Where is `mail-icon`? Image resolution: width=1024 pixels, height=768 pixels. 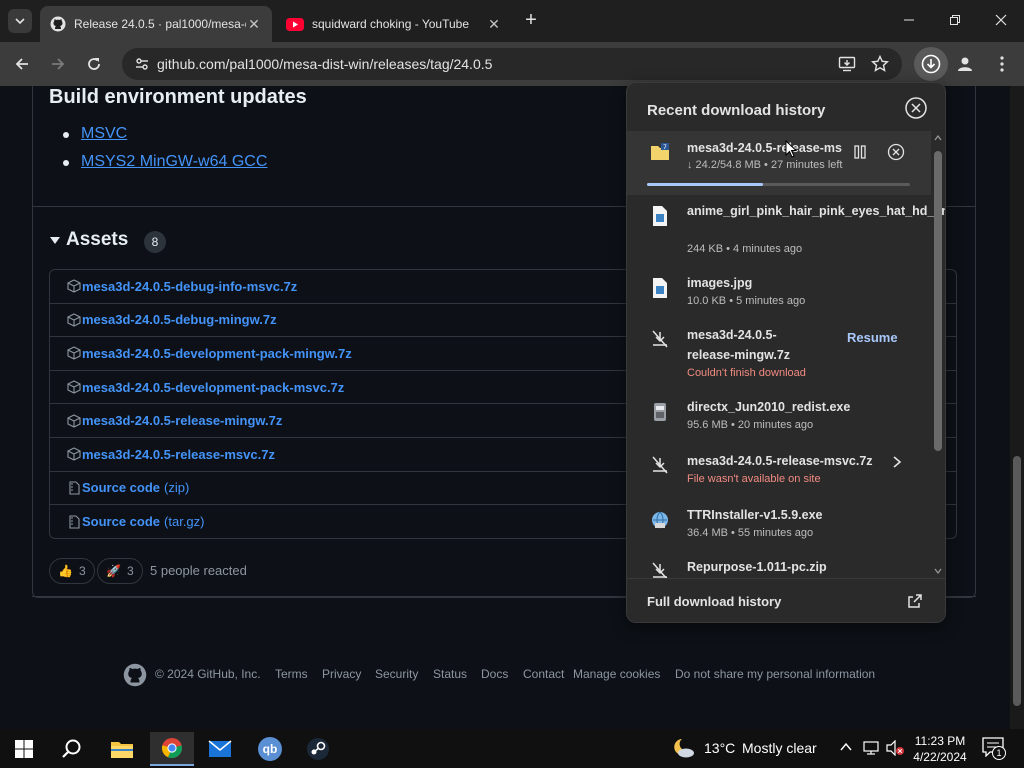 mail-icon is located at coordinates (220, 748).